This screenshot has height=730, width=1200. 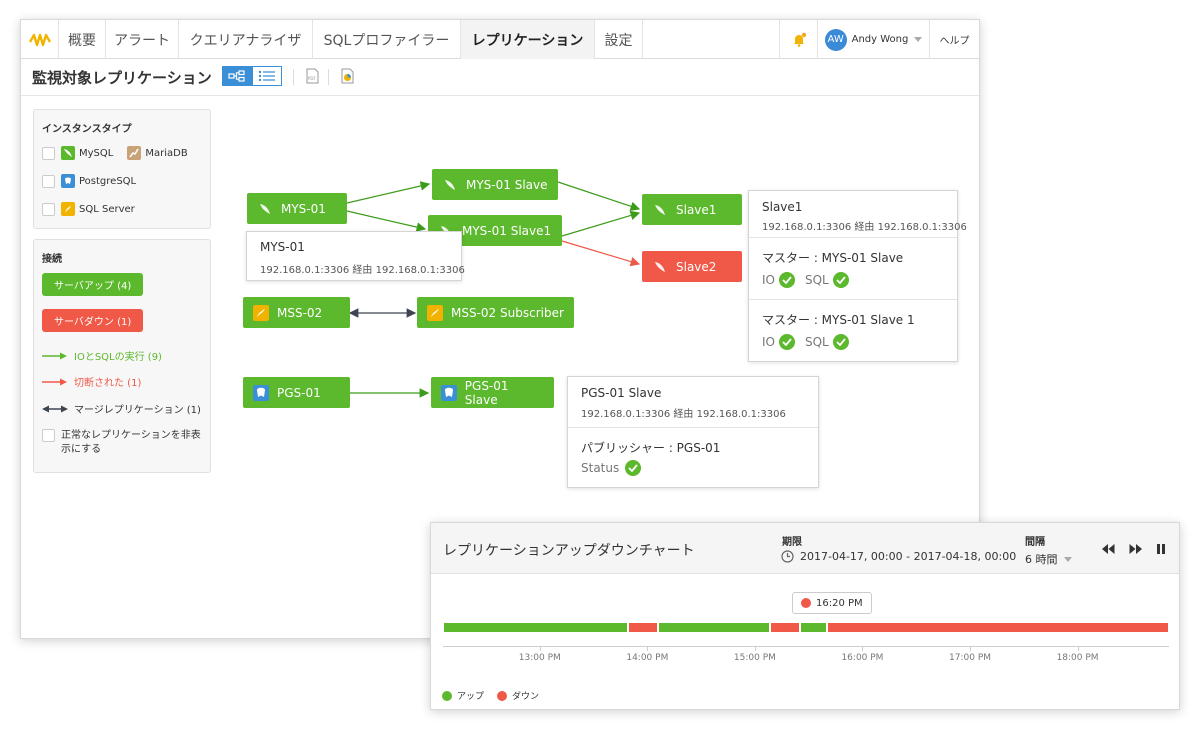 I want to click on node-pgs01-slave: PGS-01 Slave, so click(x=492, y=392).